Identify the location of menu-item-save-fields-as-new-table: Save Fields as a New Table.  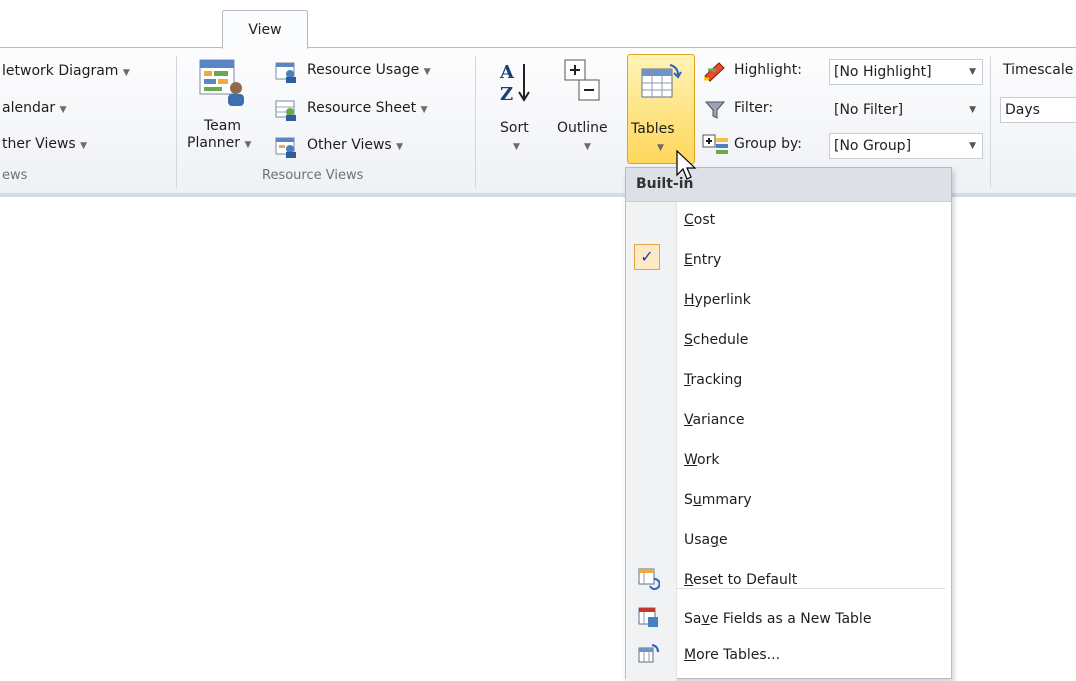
(788, 623).